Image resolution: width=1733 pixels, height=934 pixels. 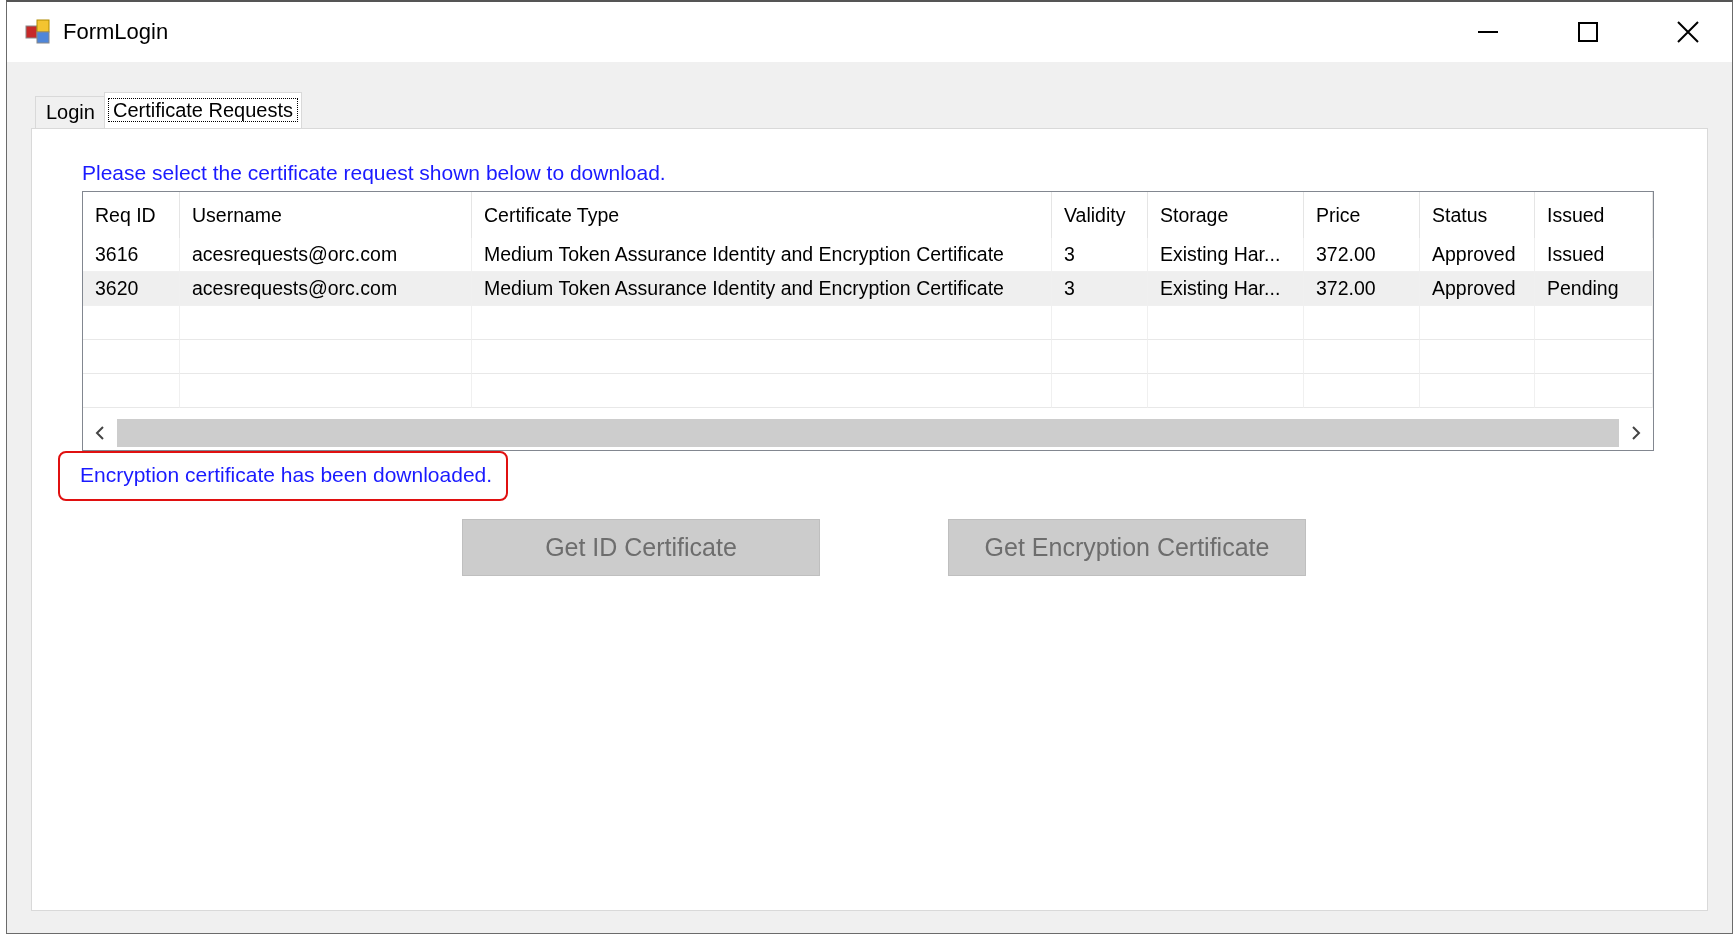 I want to click on tab: Login, so click(x=70, y=112).